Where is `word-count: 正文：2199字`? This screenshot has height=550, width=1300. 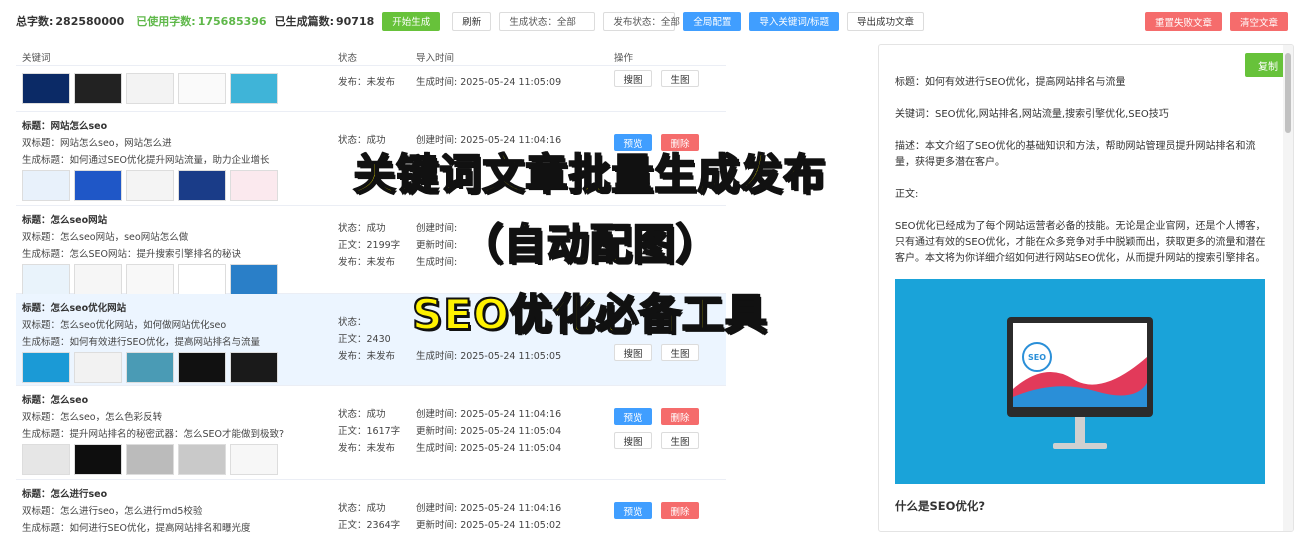 word-count: 正文：2199字 is located at coordinates (369, 245).